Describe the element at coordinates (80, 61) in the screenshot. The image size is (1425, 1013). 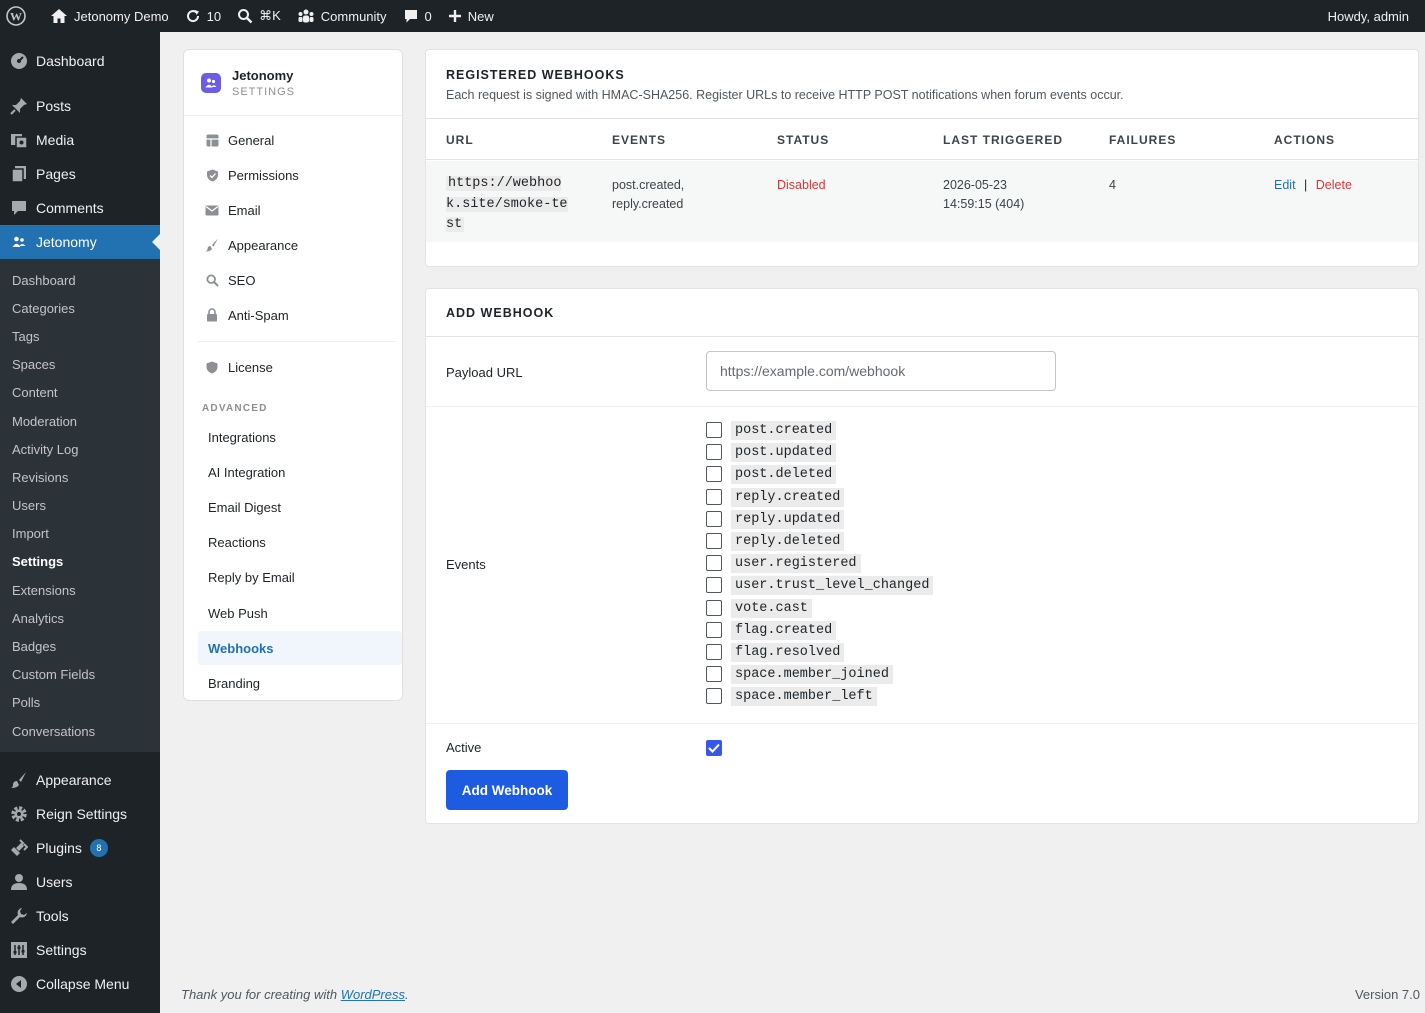
I see `menu-dashboard: Dashboard` at that location.